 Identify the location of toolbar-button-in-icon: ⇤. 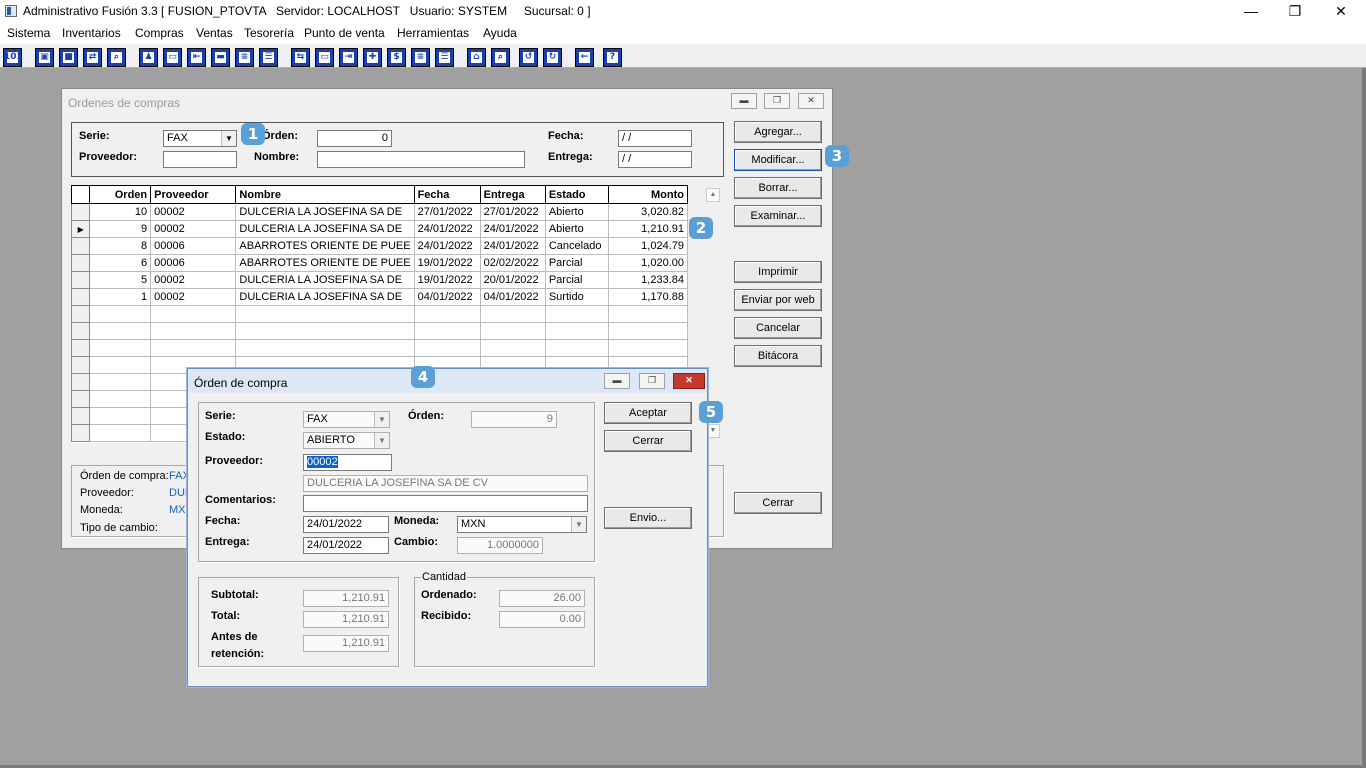
(196, 57).